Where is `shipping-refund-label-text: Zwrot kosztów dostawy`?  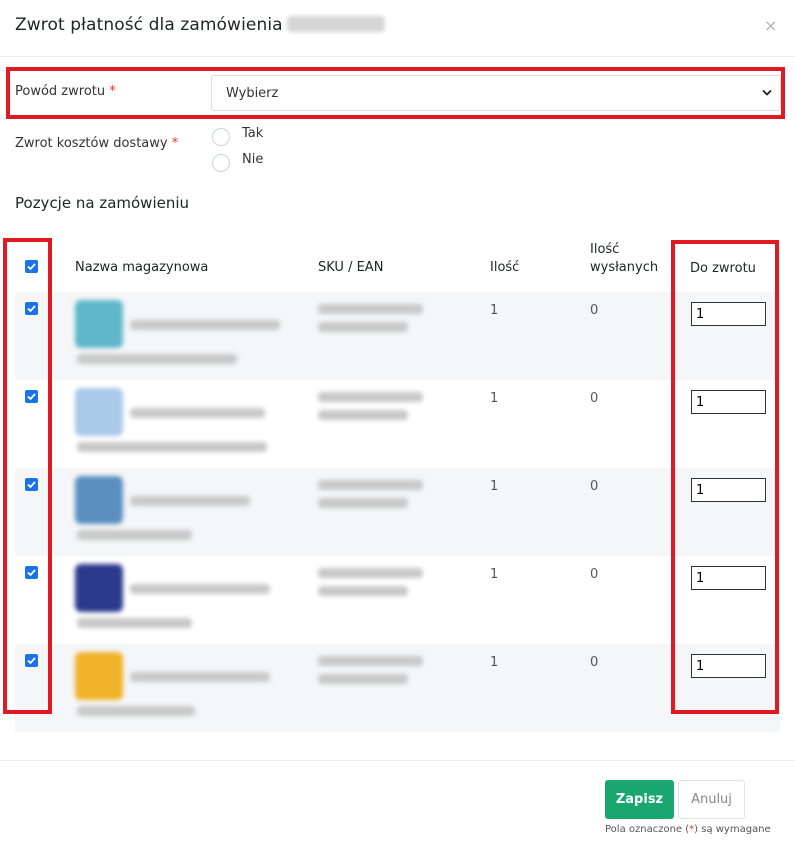 shipping-refund-label-text: Zwrot kosztów dostawy is located at coordinates (91, 143).